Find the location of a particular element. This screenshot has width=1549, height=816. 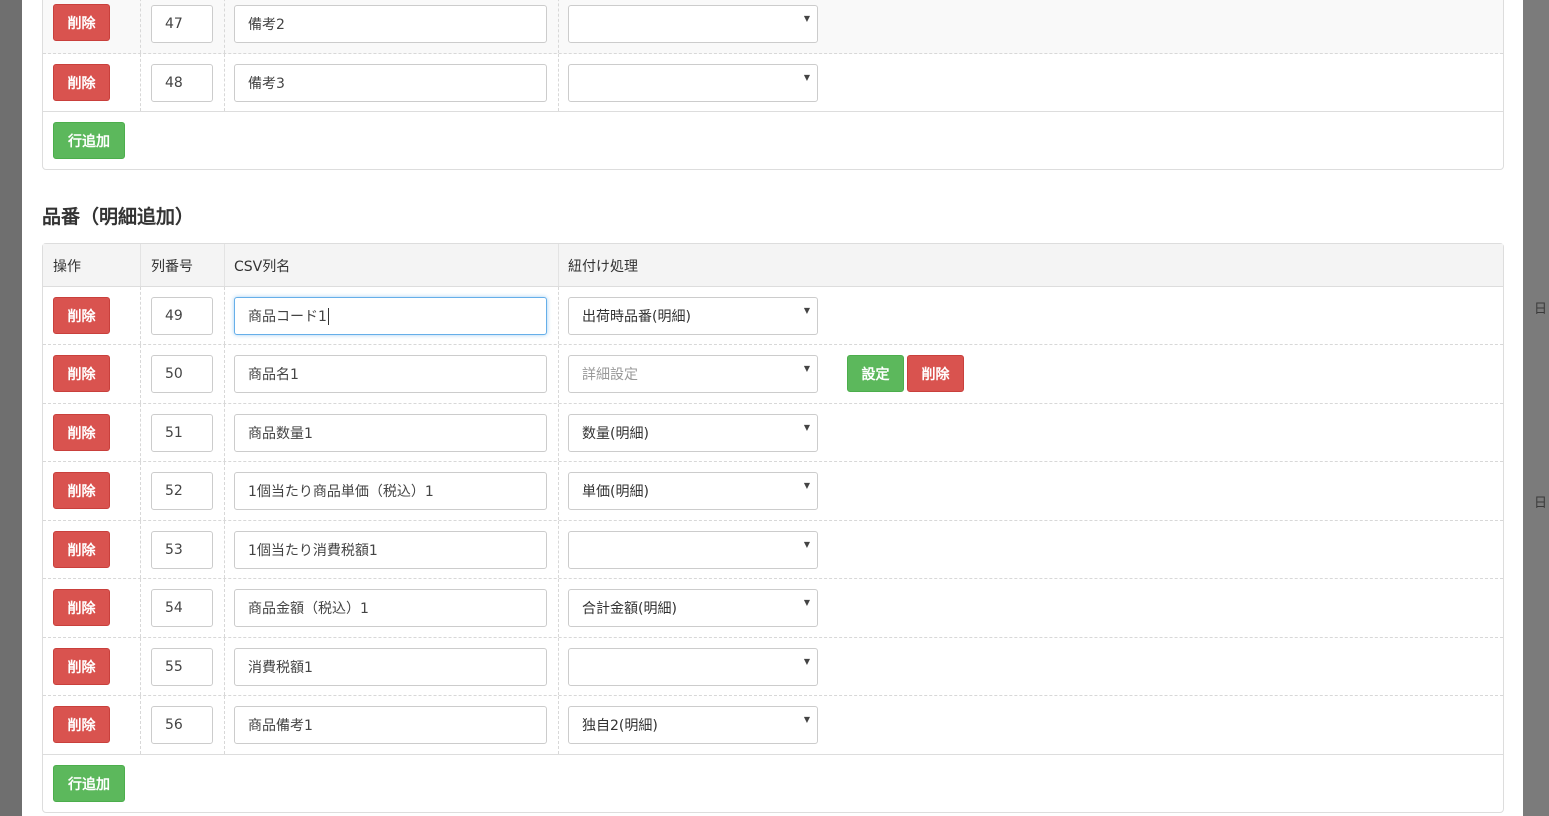

column-number-input: 47 is located at coordinates (182, 24).